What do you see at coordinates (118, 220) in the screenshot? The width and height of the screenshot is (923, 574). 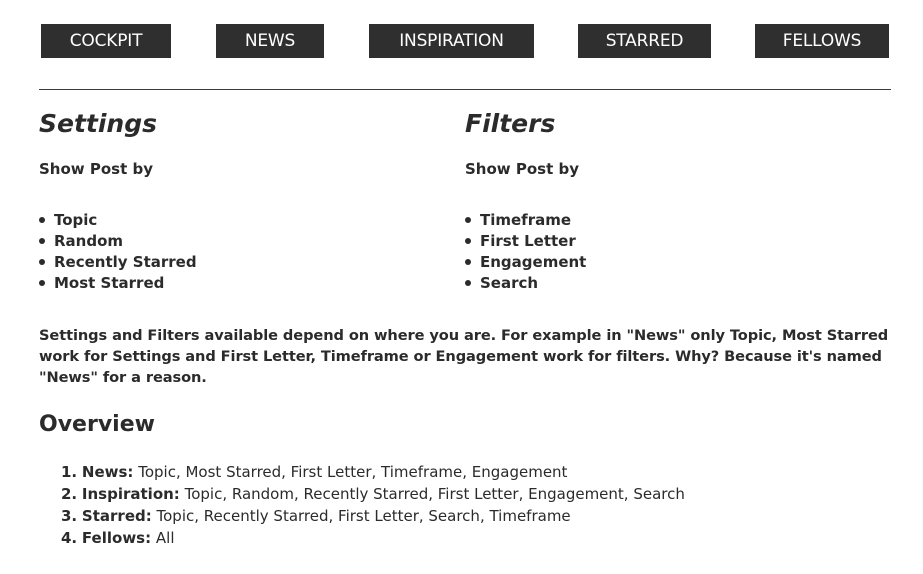 I see `settings-item-topic: Topic` at bounding box center [118, 220].